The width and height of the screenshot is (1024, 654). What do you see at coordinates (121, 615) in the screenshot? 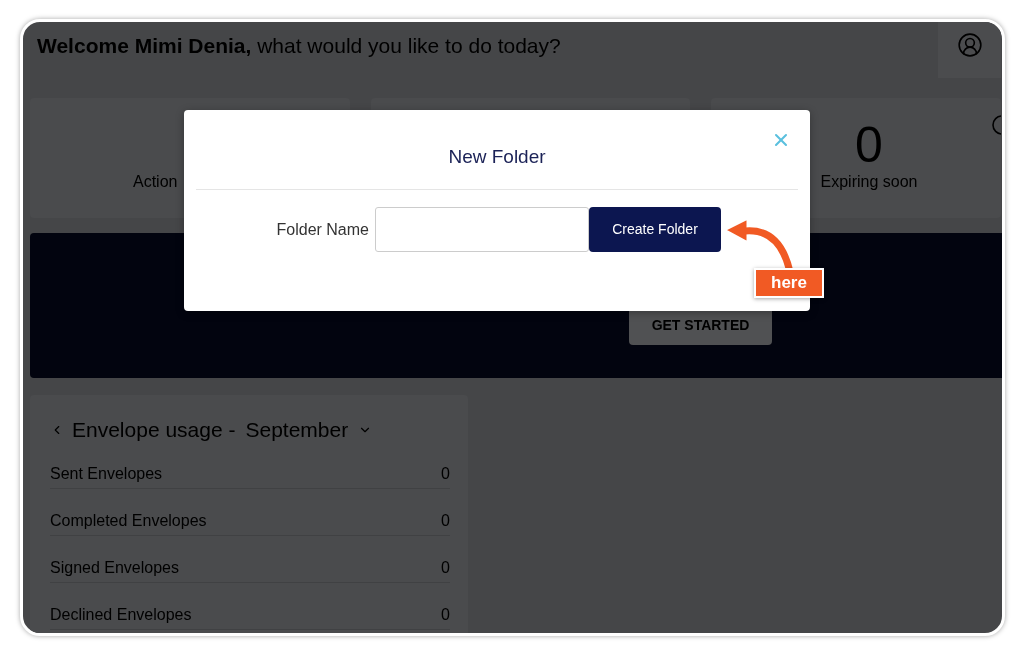
I see `row-label: Declined Envelopes` at bounding box center [121, 615].